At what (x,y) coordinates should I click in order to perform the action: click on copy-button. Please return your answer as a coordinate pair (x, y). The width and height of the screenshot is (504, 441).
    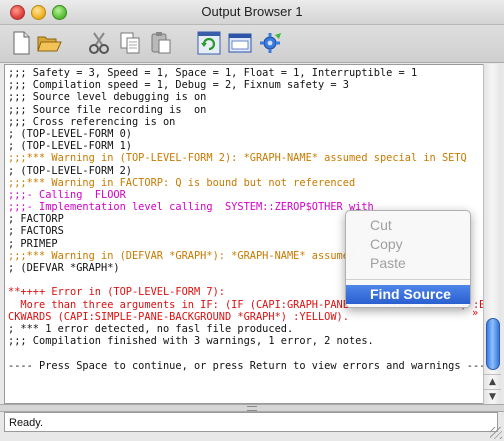
    Looking at the image, I should click on (130, 43).